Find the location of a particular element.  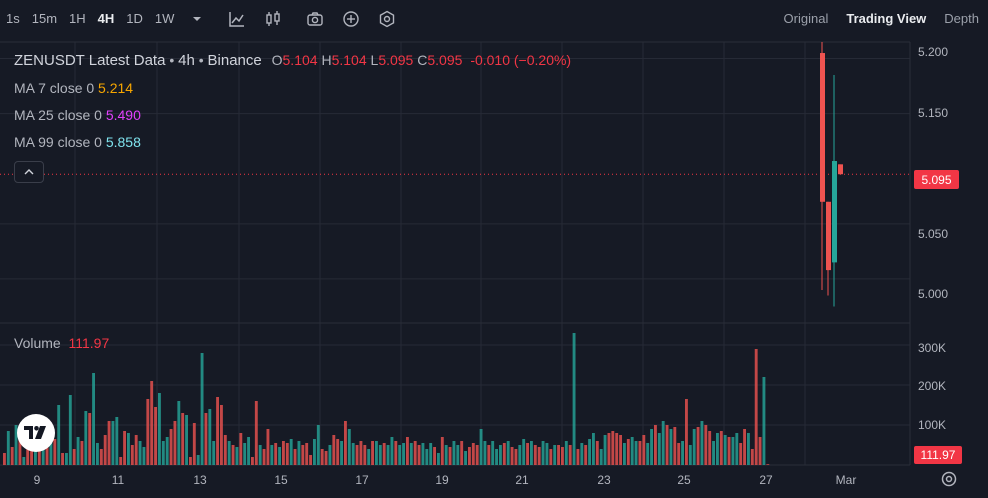

tradingview-logo is located at coordinates (36, 433).